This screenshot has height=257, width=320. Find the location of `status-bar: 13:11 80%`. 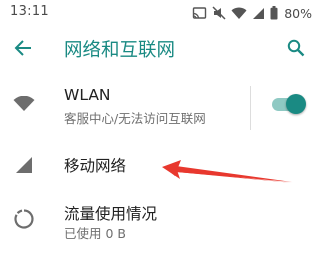

status-bar: 13:11 80% is located at coordinates (160, 13).